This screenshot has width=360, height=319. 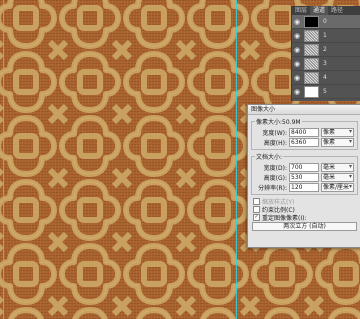 I want to click on resolution-unit-select: 像素/厘米, so click(x=337, y=187).